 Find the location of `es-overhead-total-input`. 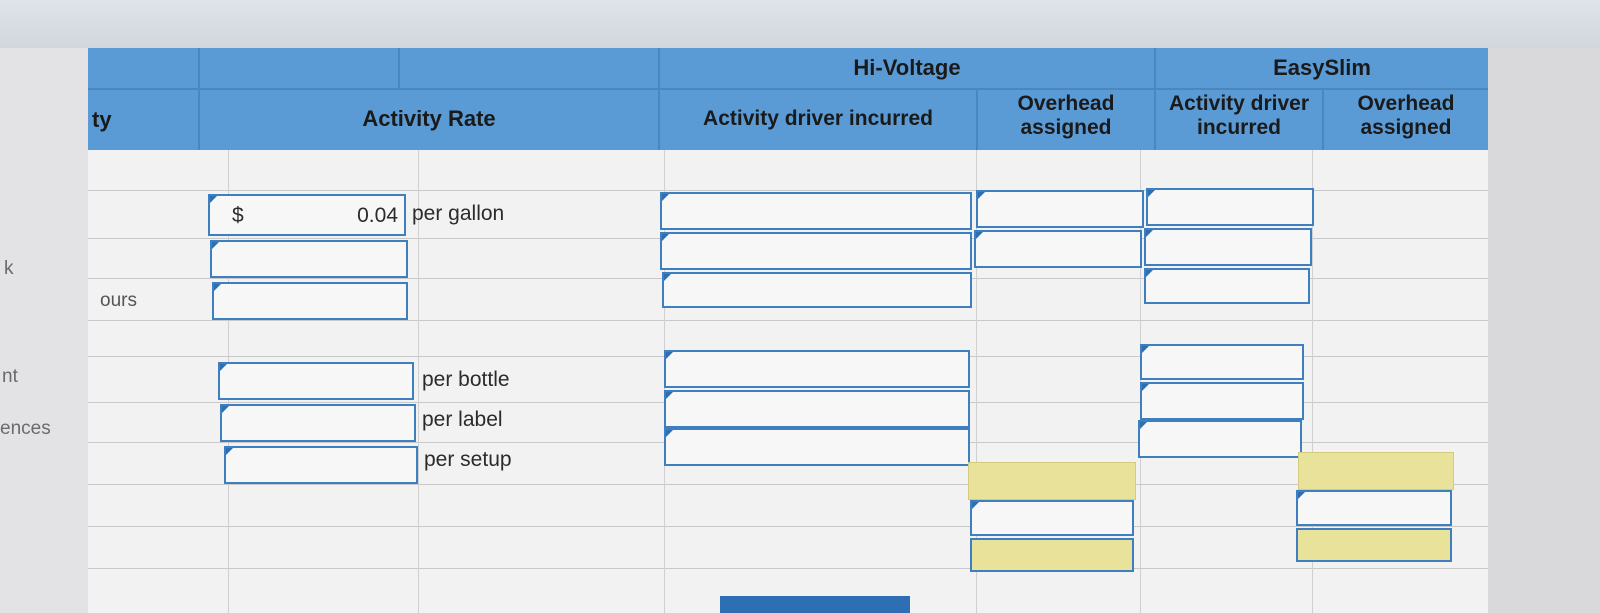

es-overhead-total-input is located at coordinates (1374, 545).